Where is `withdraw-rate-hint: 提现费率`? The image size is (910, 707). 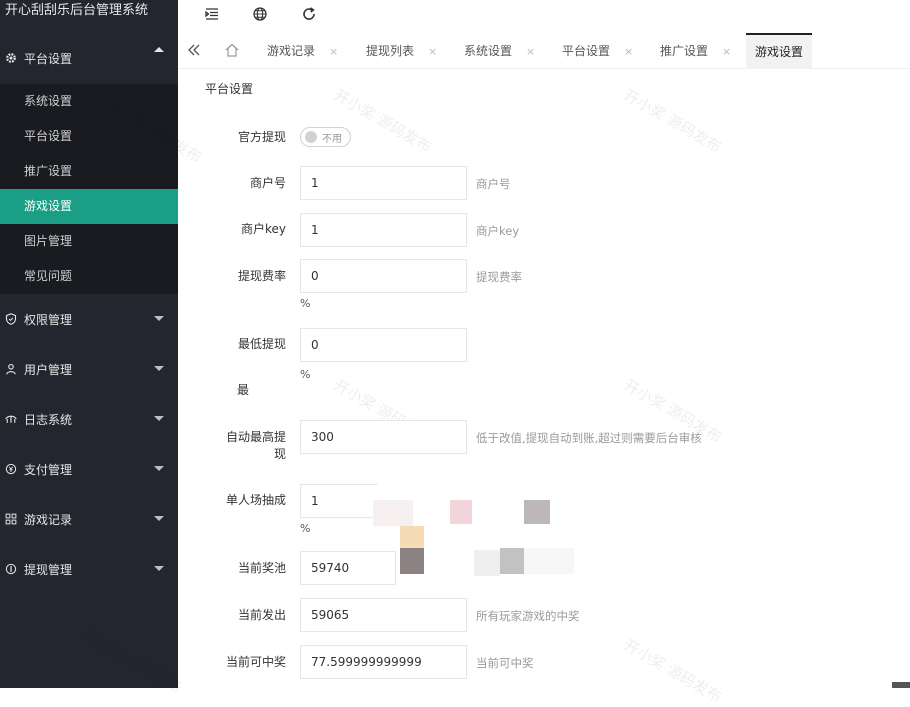 withdraw-rate-hint: 提现费率 is located at coordinates (499, 277).